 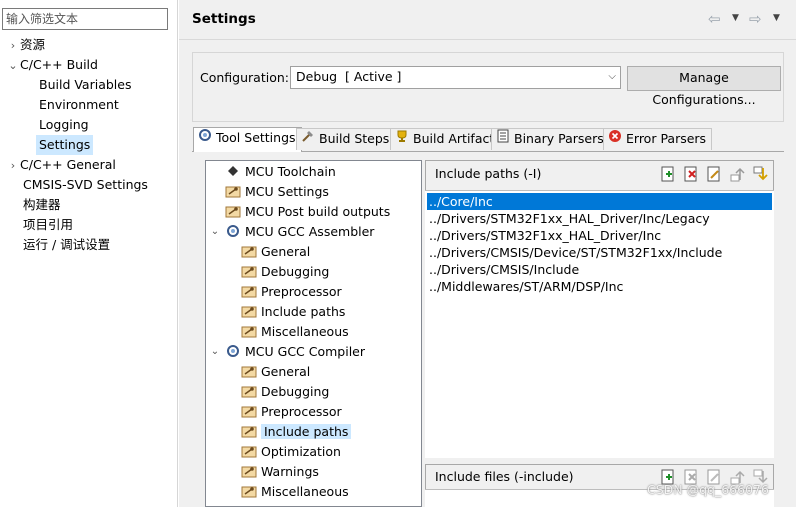 I want to click on tree-item-cc-warnings: Warnings, so click(x=280, y=472).